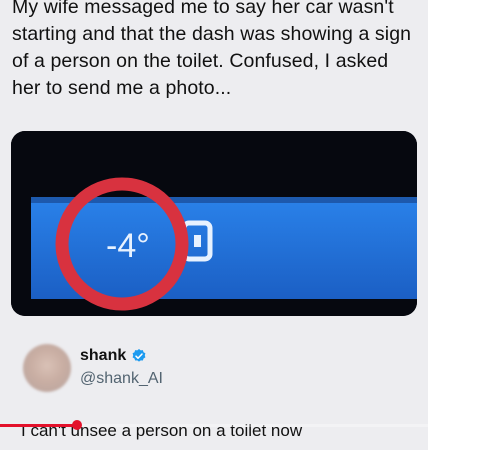  Describe the element at coordinates (139, 355) in the screenshot. I see `verified-badge-icon` at that location.